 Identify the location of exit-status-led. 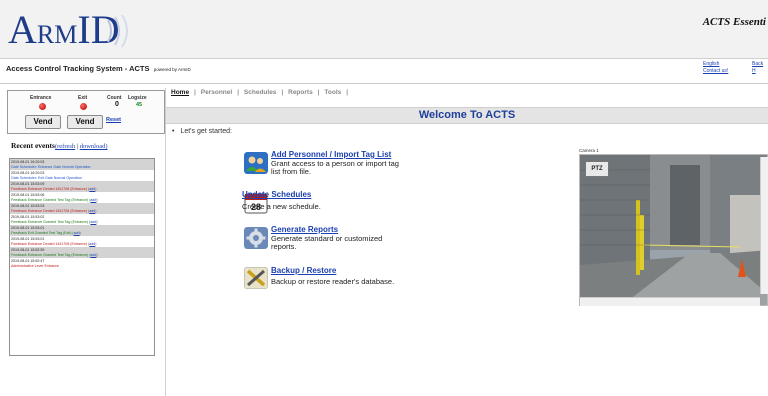
(83, 106).